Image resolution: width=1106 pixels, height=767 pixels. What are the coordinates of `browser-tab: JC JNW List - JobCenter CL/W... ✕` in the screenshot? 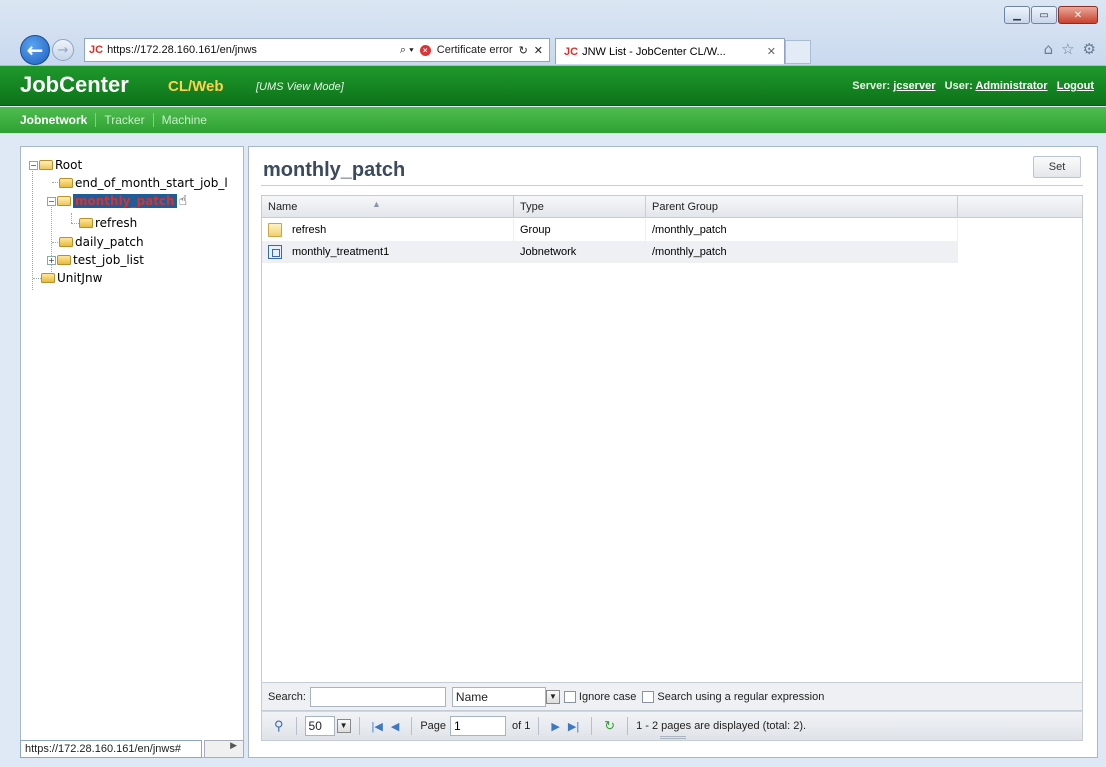 It's located at (670, 51).